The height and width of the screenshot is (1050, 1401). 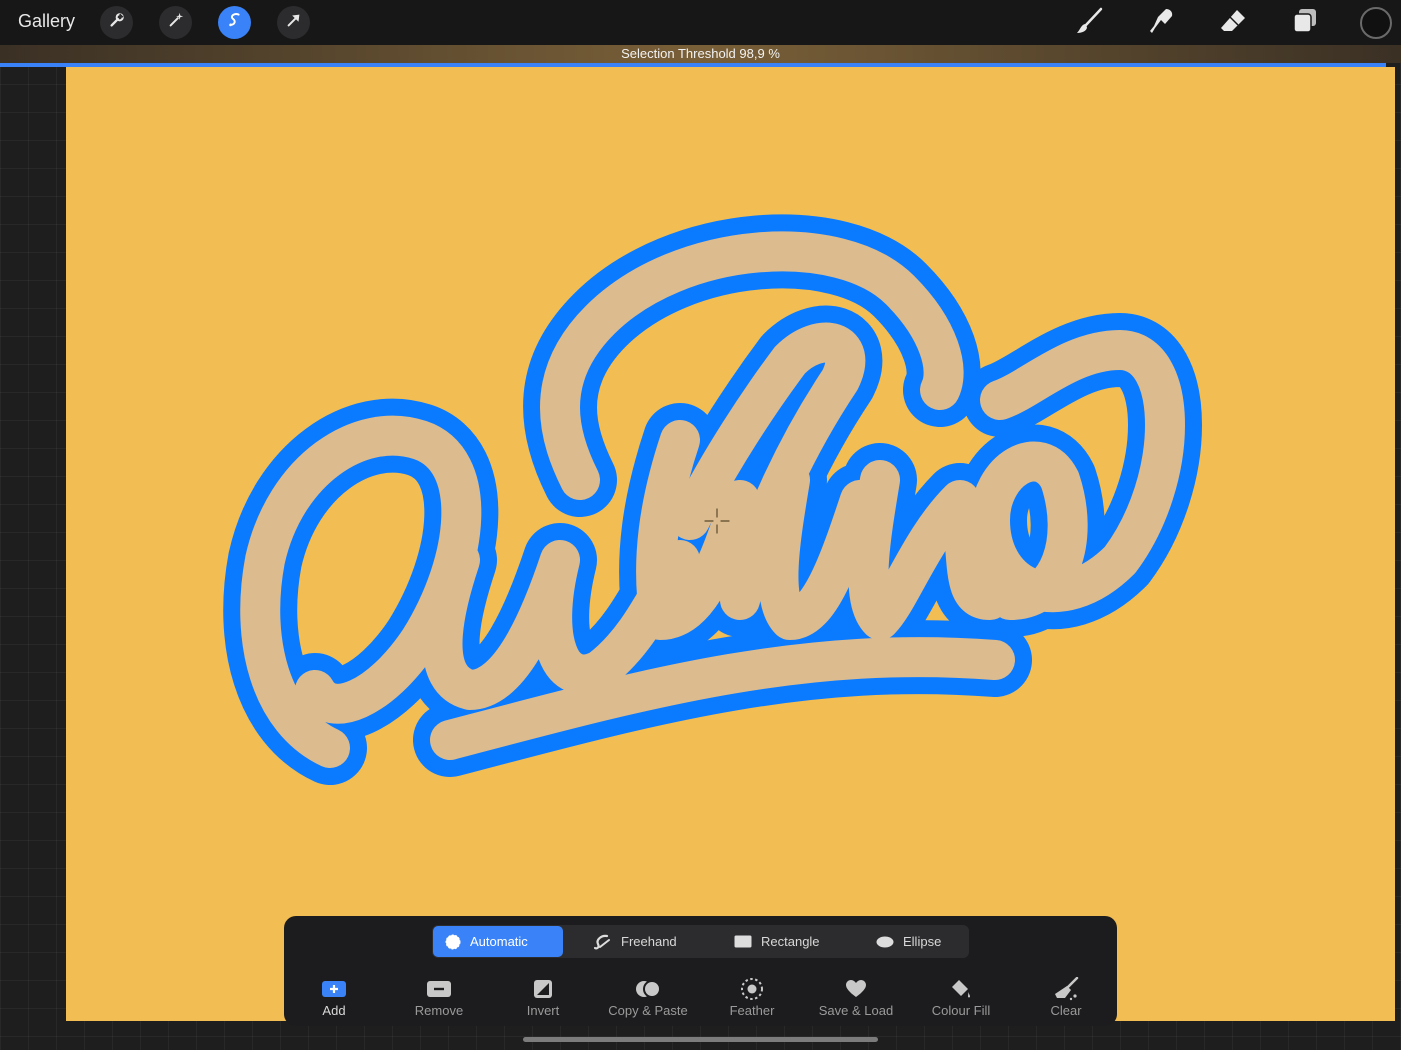 I want to click on paint-button, so click(x=1089, y=23).